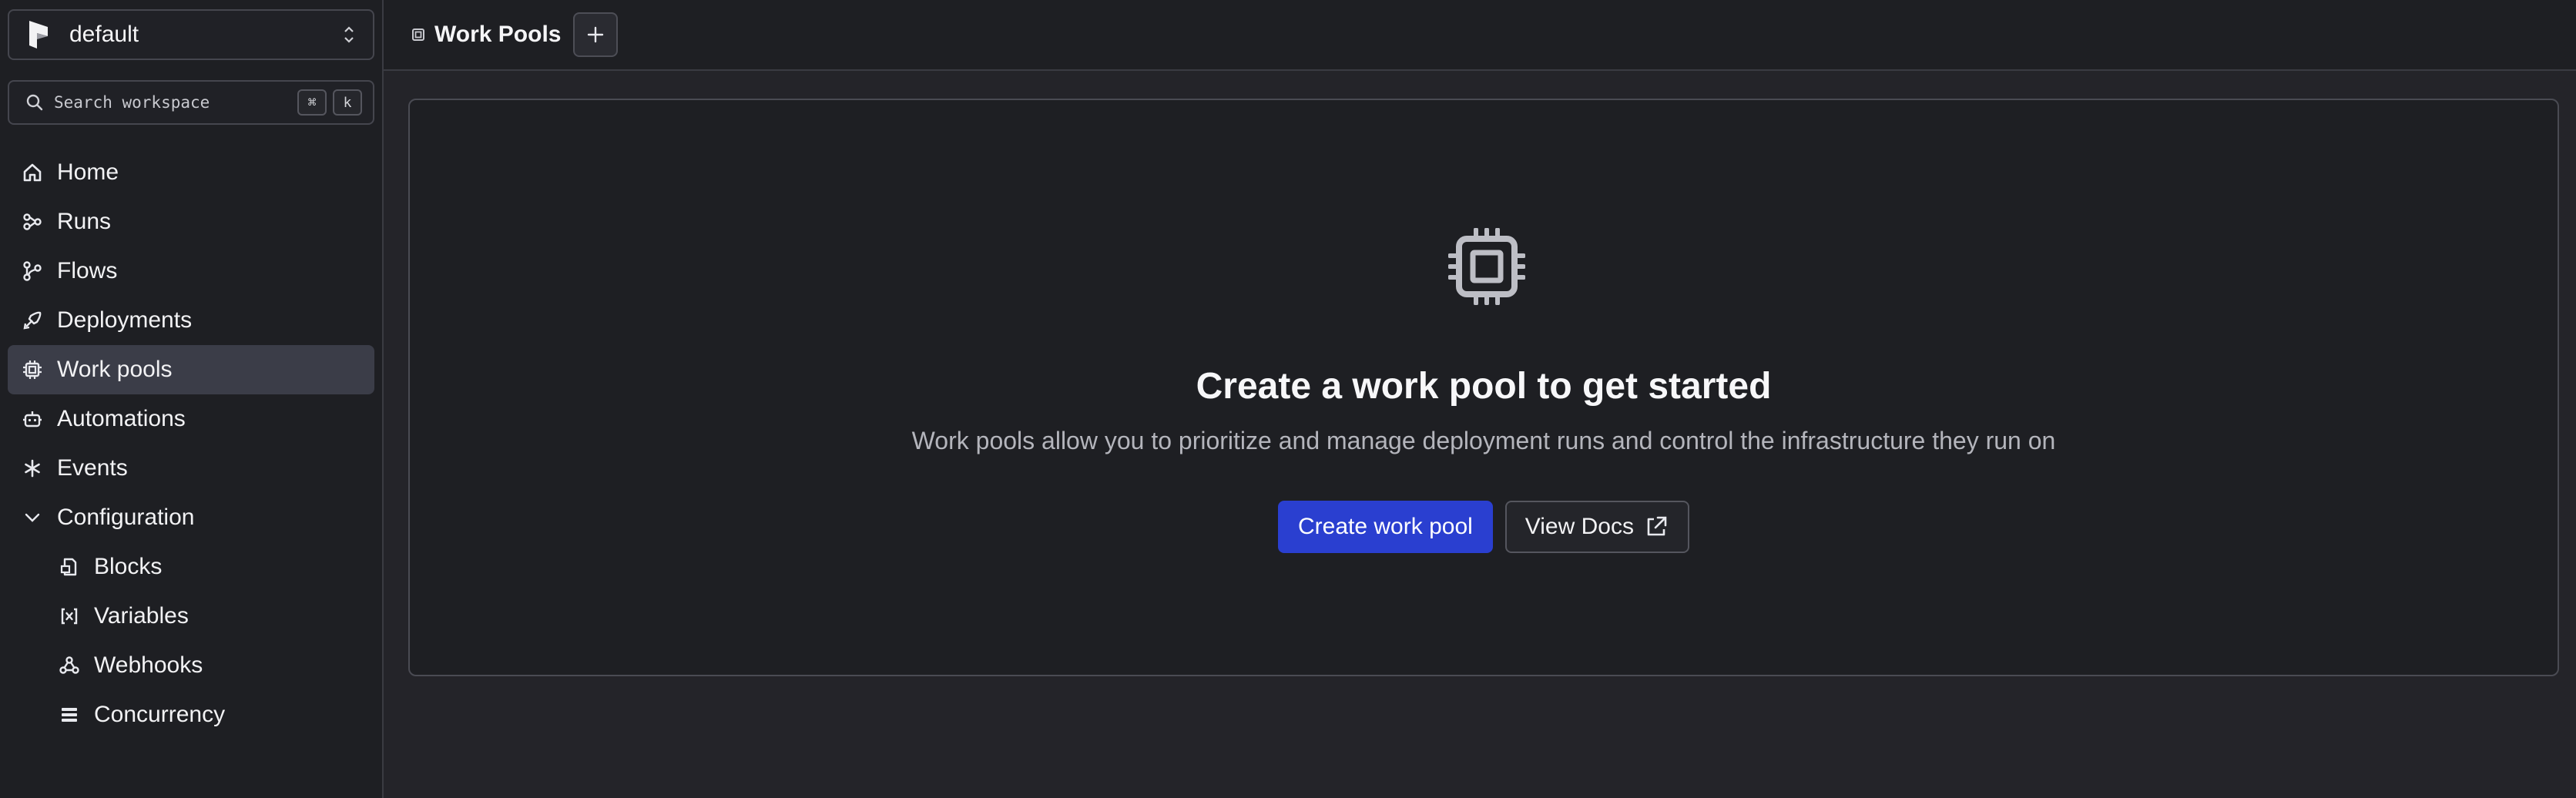  What do you see at coordinates (312, 102) in the screenshot?
I see `kbd-cmd: ⌘` at bounding box center [312, 102].